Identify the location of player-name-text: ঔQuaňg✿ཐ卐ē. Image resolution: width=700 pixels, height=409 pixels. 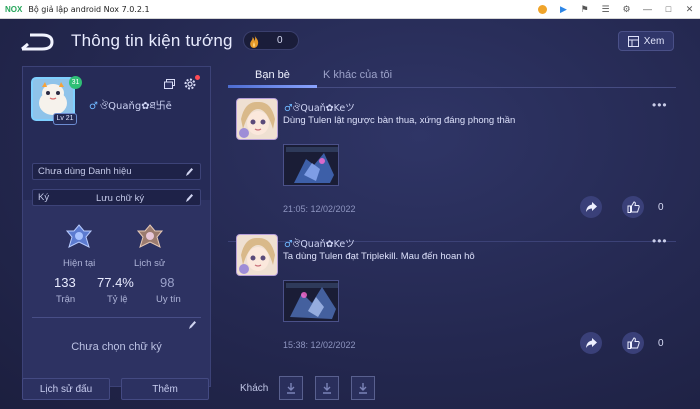
(135, 106).